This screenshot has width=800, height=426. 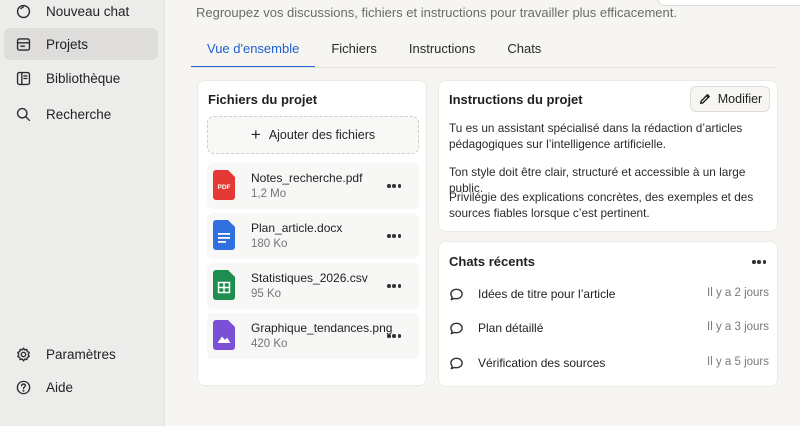 I want to click on instructions-card-title: Instructions du projet, so click(x=516, y=99).